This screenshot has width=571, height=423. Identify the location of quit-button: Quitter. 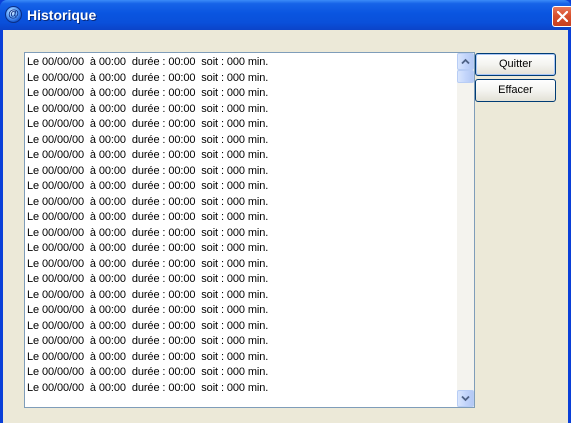
(515, 64).